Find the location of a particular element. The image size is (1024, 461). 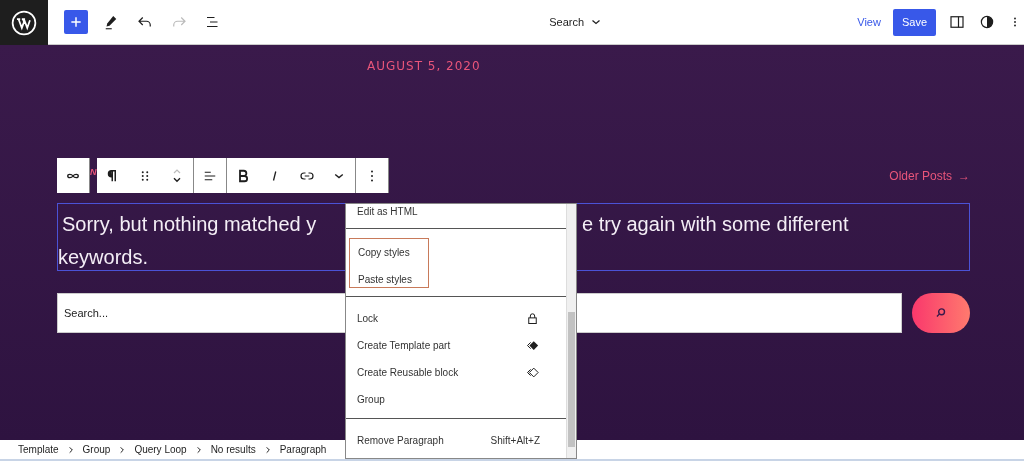

keyboard-shortcut: Shift+Alt+Z is located at coordinates (515, 440).